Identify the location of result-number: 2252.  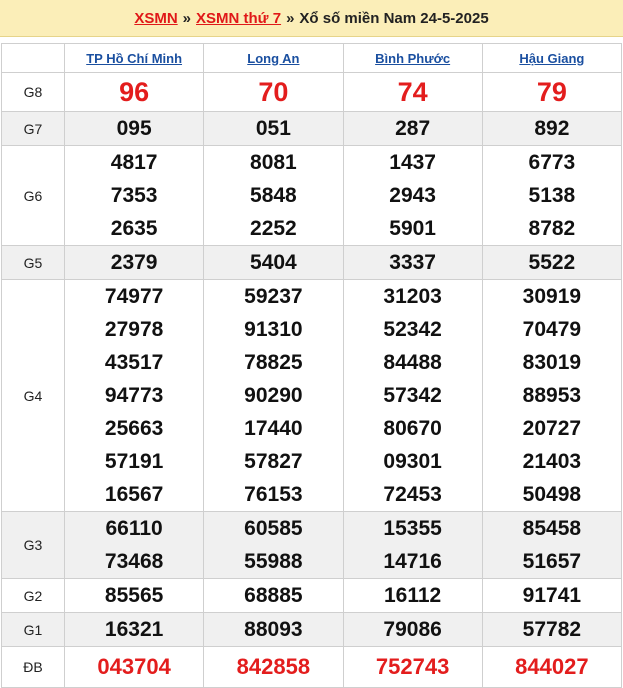
(273, 228).